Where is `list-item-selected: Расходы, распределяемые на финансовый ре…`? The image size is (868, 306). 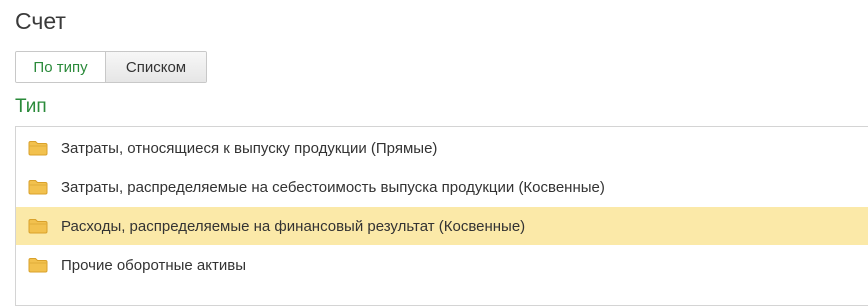
list-item-selected: Расходы, распределяемые на финансовый ре… is located at coordinates (442, 226).